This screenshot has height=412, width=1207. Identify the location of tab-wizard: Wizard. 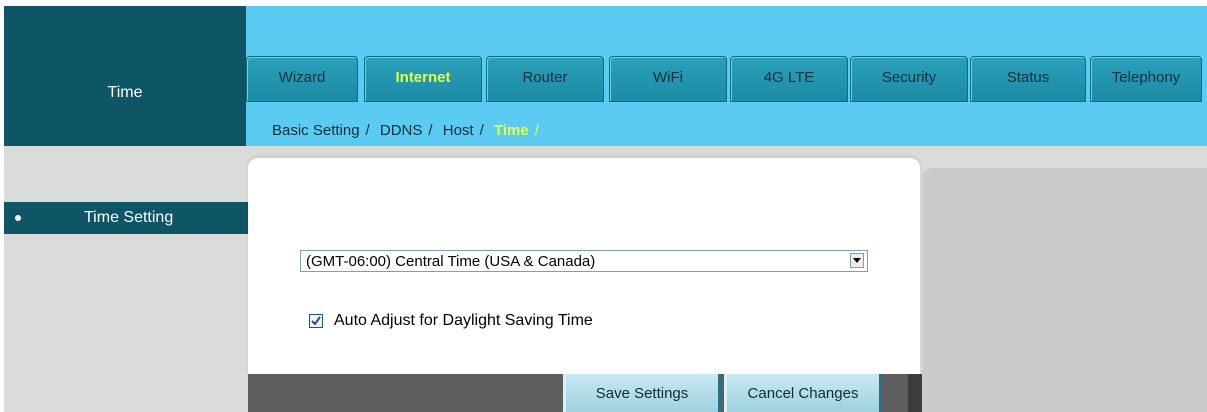
(302, 79).